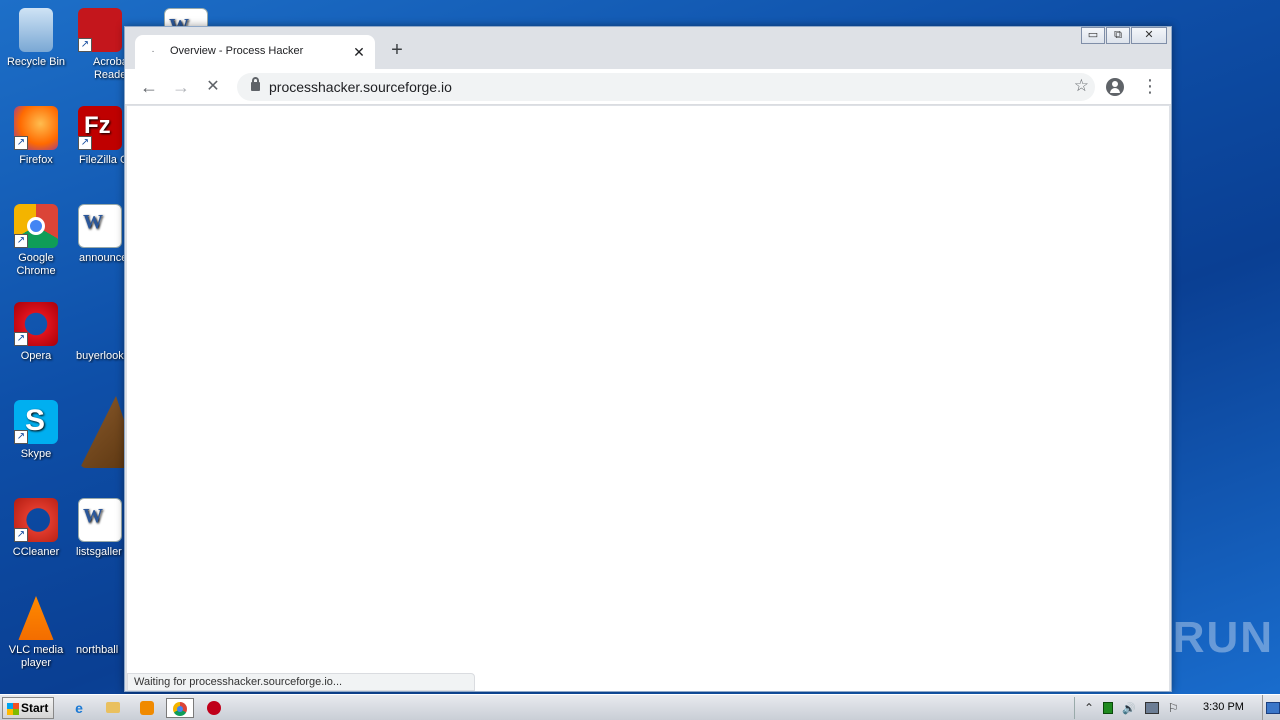 This screenshot has width=1280, height=720. I want to click on desktop-icon-label: Acrobat Reader, so click(108, 68).